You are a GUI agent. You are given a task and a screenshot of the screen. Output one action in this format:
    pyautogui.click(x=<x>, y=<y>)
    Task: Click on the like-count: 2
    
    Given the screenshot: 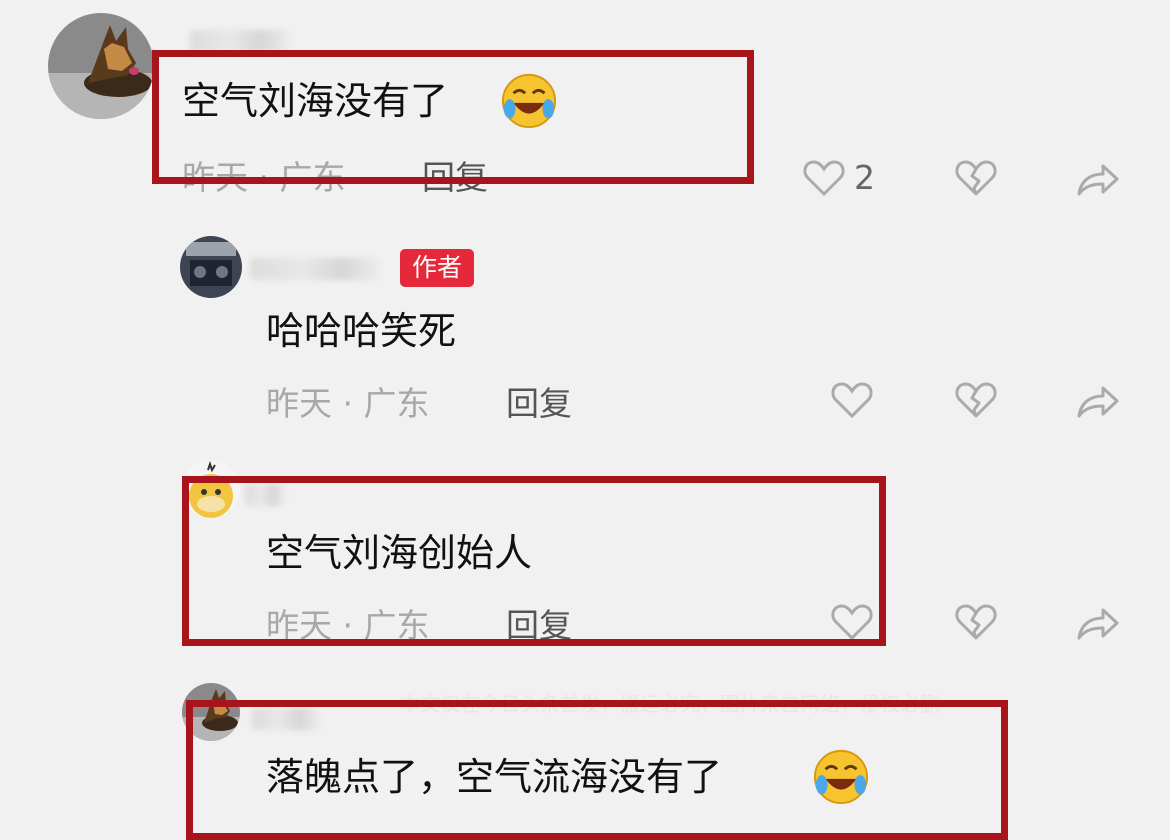 What is the action you would take?
    pyautogui.click(x=864, y=177)
    